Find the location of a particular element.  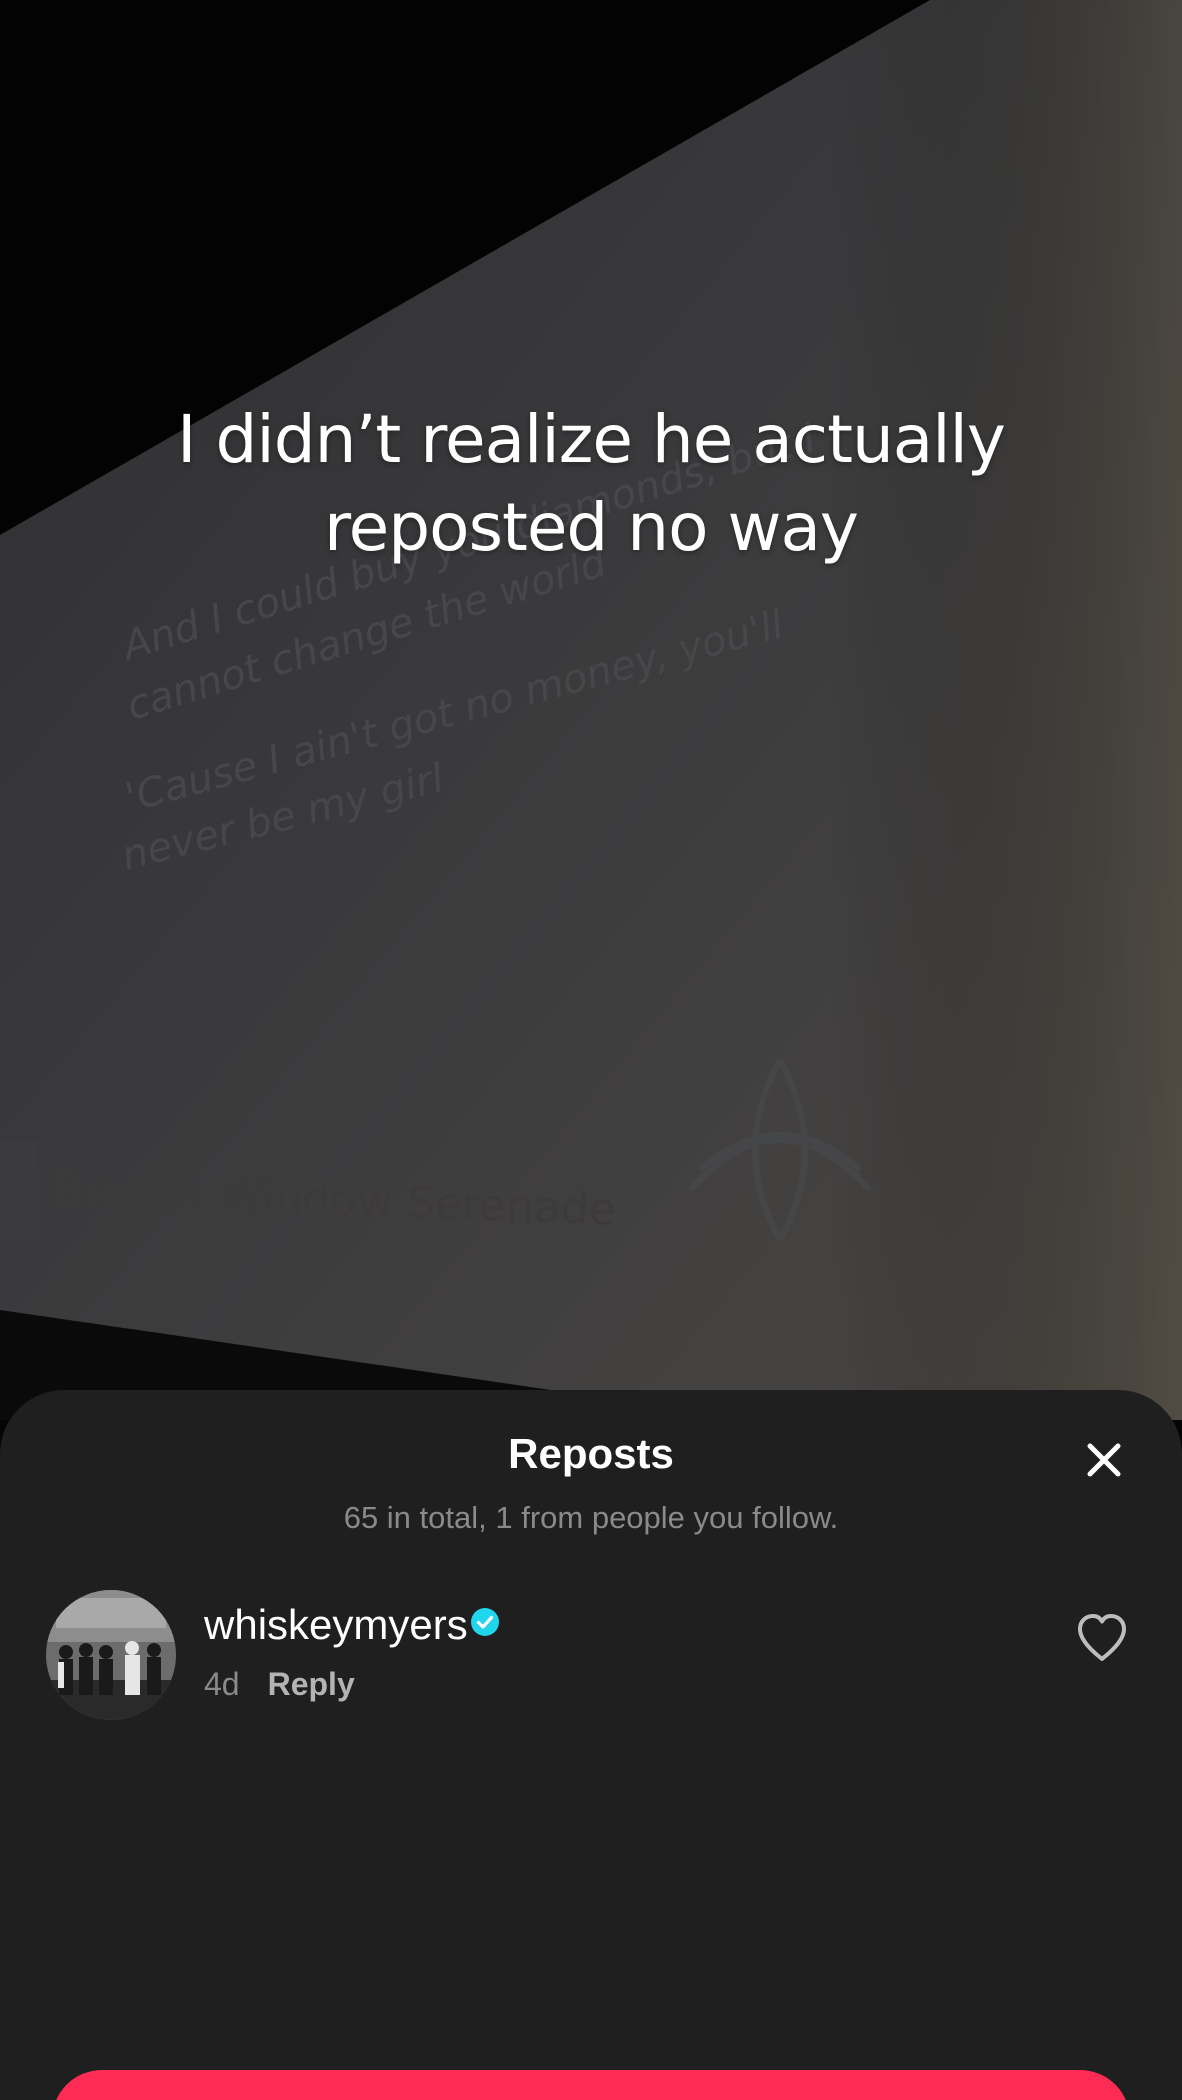

repost-meta: 4d Reply is located at coordinates (279, 1684).